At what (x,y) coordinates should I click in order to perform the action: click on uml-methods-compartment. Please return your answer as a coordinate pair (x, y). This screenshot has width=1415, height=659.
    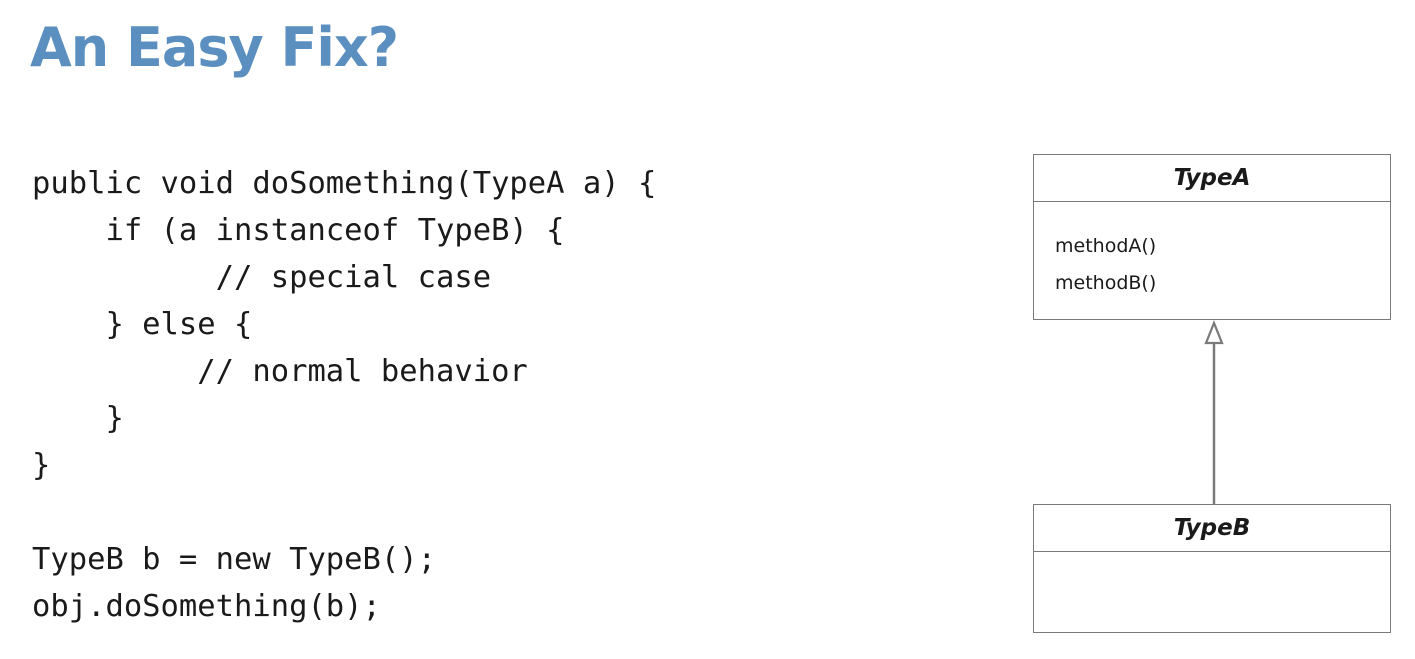
    Looking at the image, I should click on (1212, 565).